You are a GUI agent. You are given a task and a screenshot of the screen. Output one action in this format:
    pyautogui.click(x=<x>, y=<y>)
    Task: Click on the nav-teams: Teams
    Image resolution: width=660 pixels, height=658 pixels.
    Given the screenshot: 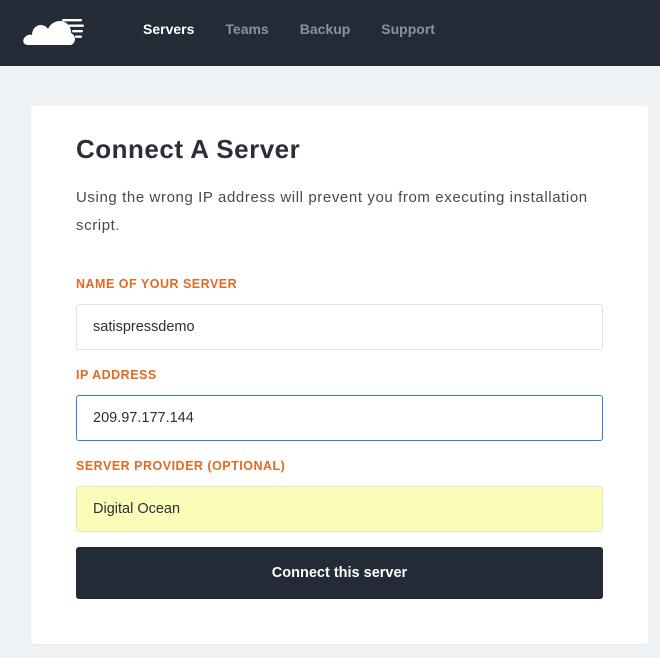 What is the action you would take?
    pyautogui.click(x=246, y=29)
    